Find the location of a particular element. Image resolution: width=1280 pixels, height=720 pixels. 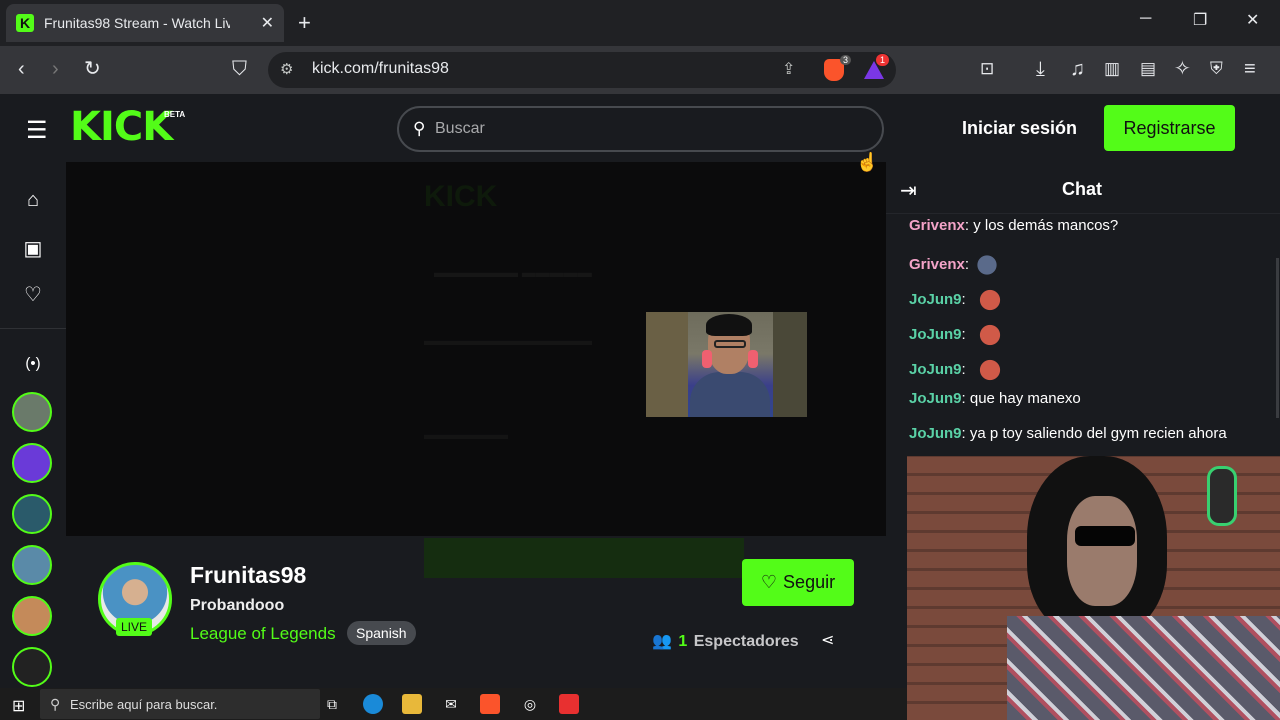

chat-header: ⇥ Chat is located at coordinates (1083, 188).